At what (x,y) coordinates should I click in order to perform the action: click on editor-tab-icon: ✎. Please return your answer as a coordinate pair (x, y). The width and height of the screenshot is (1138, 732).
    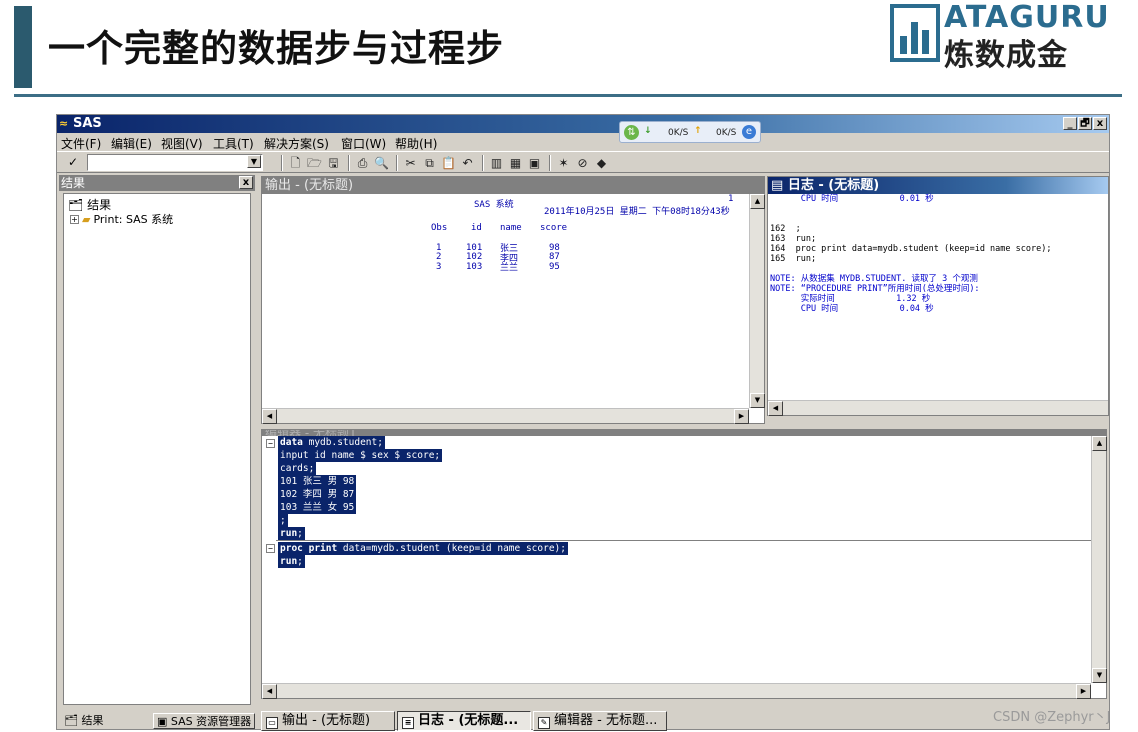
    Looking at the image, I should click on (544, 723).